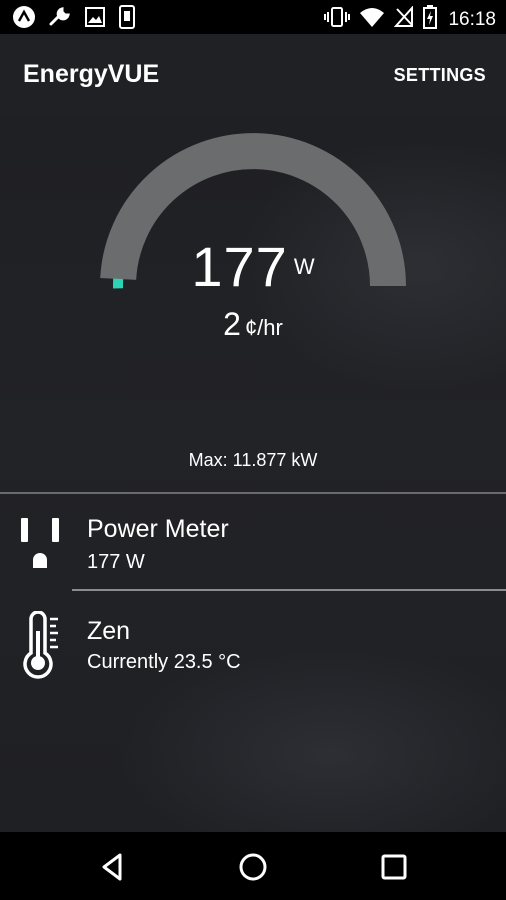 The width and height of the screenshot is (506, 900). What do you see at coordinates (164, 662) in the screenshot?
I see `device-subtitle: Currently 23.5 °C` at bounding box center [164, 662].